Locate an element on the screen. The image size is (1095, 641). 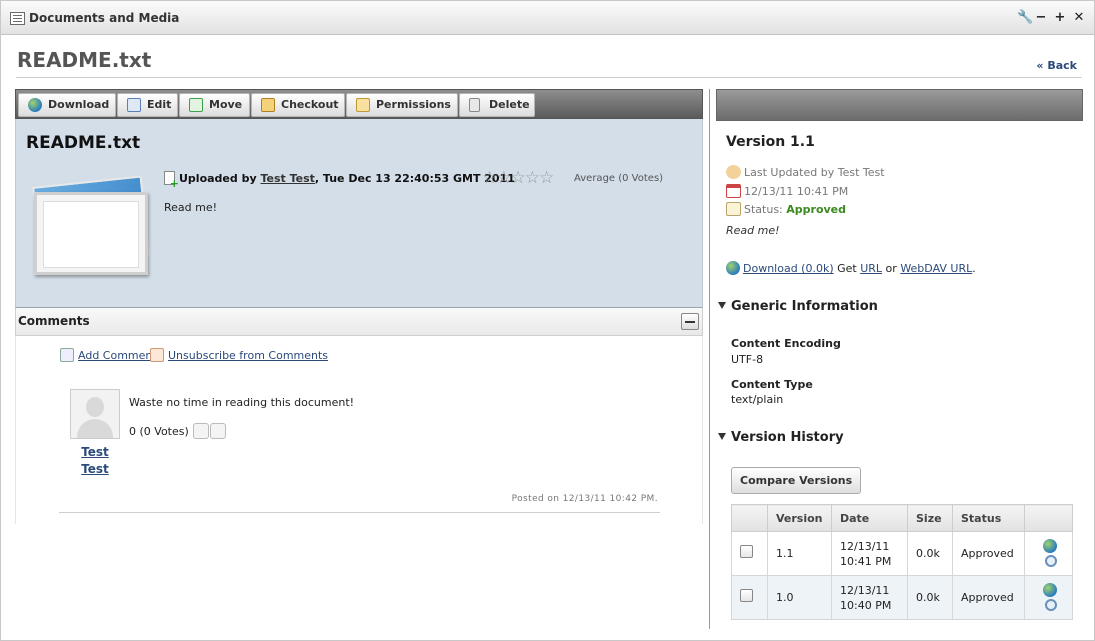
permissions-button: Permissions is located at coordinates (402, 105).